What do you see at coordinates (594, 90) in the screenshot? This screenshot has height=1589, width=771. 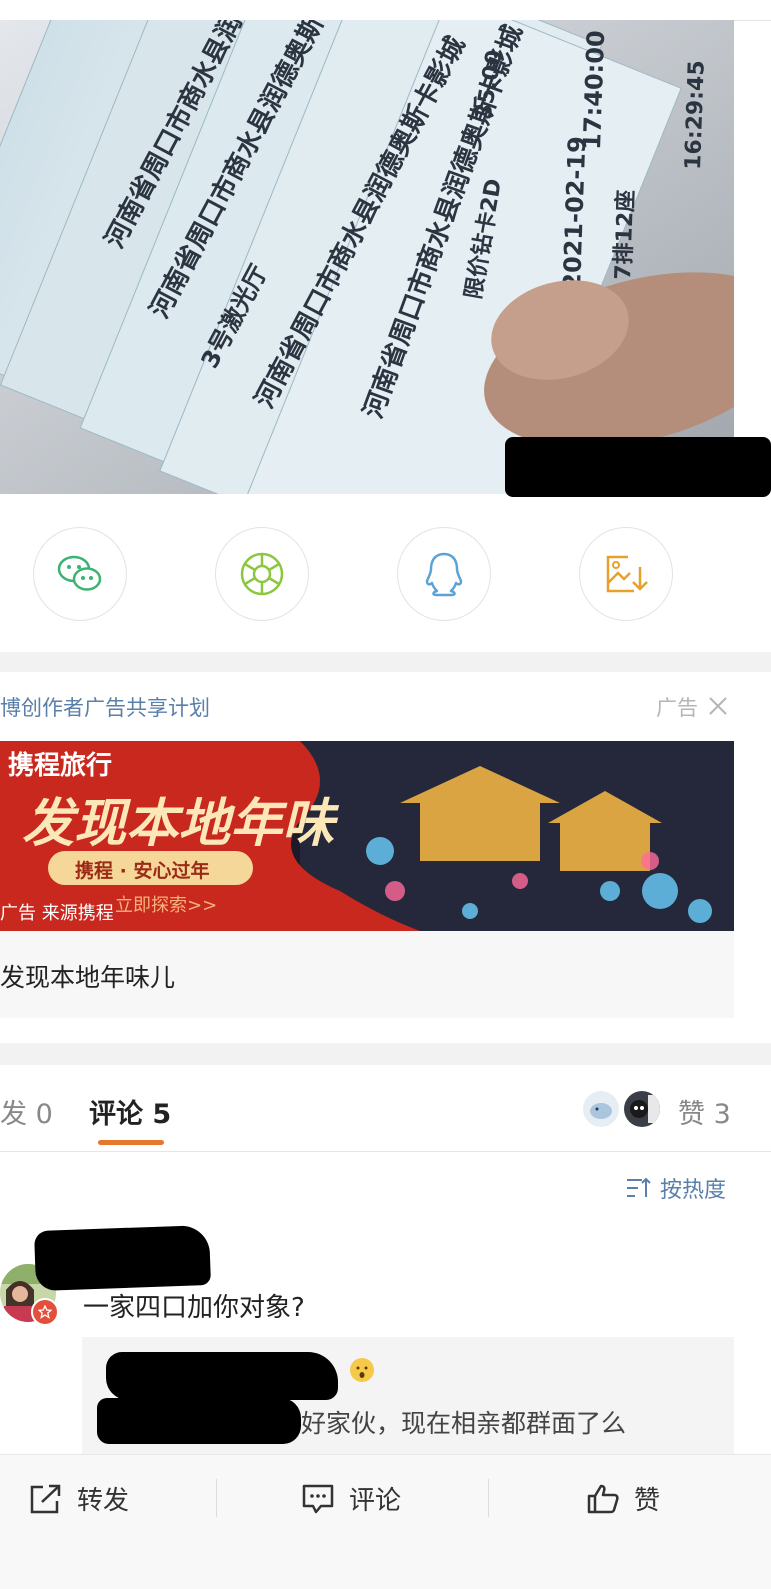 I see `ticket-text: 17:40:00` at bounding box center [594, 90].